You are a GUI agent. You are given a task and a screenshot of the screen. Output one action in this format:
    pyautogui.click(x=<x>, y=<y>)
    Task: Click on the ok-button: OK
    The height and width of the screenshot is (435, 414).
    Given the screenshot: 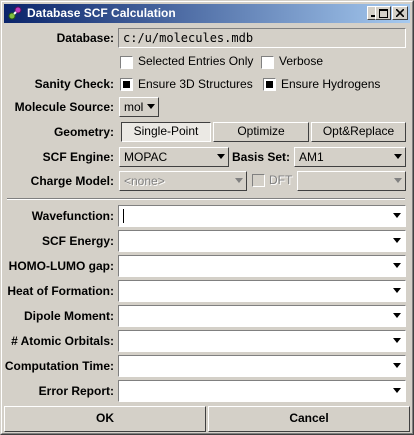 What is the action you would take?
    pyautogui.click(x=105, y=419)
    